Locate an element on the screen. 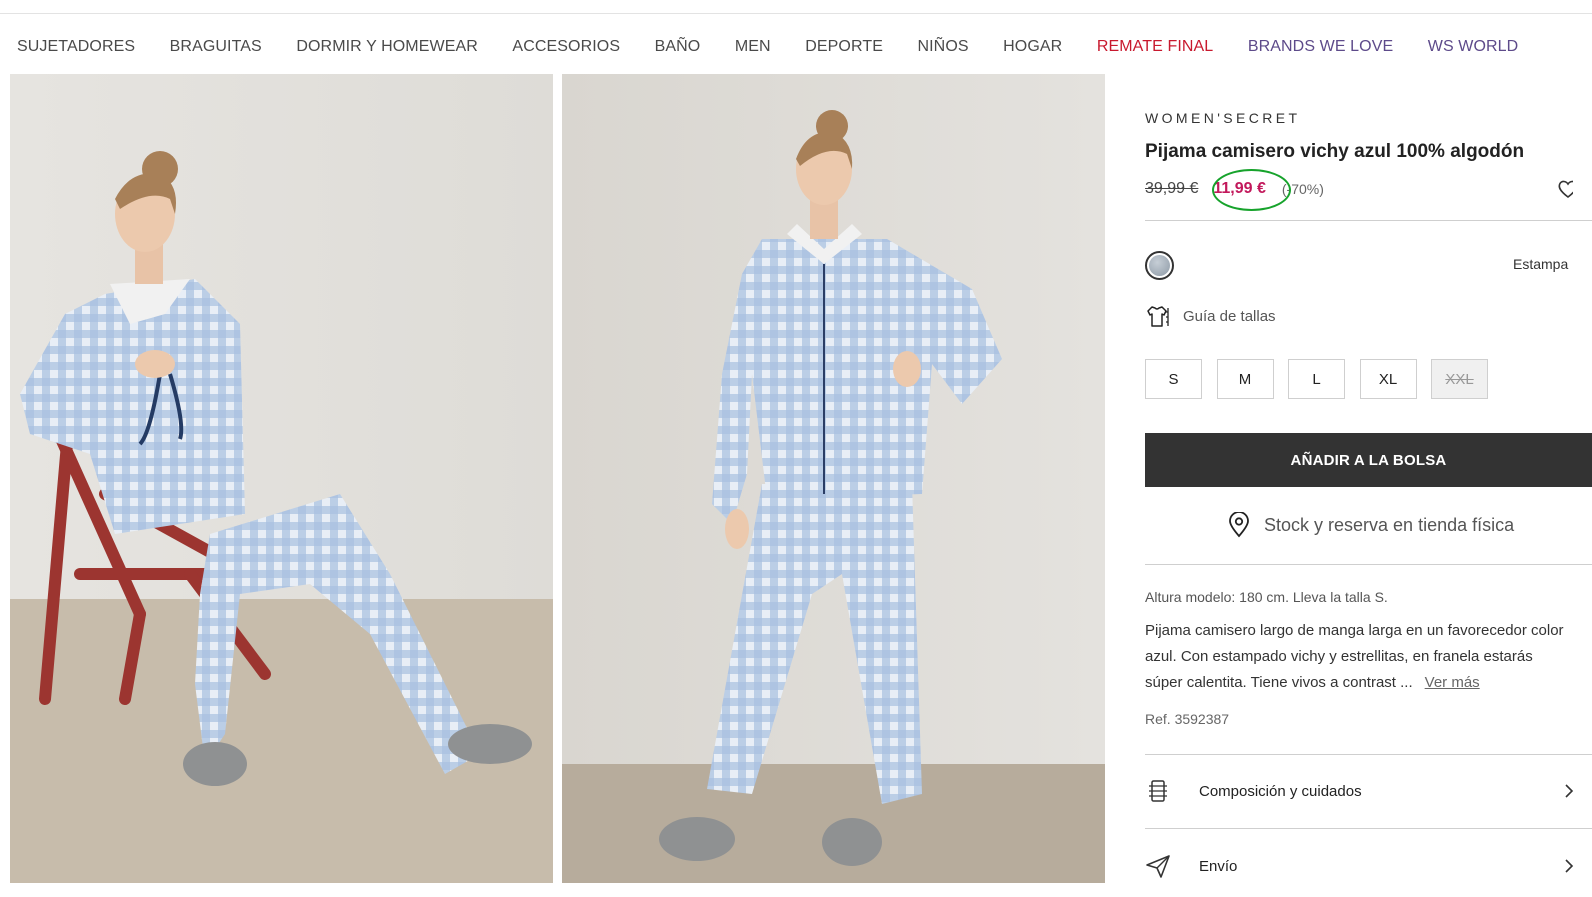 This screenshot has height=897, width=1592. color-name: Estampa is located at coordinates (1541, 264).